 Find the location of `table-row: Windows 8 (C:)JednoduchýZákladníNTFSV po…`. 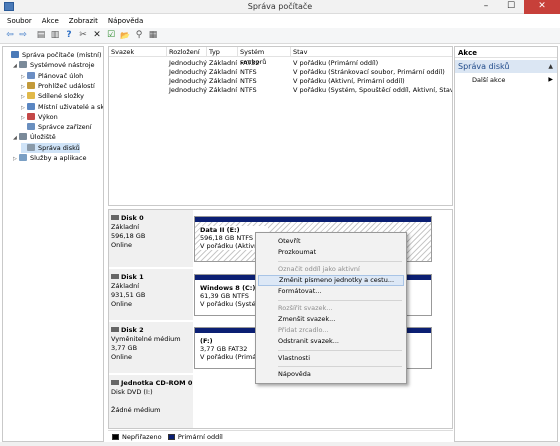

table-row: Windows 8 (C:)JednoduchýZákladníNTFSV po… is located at coordinates (280, 90).